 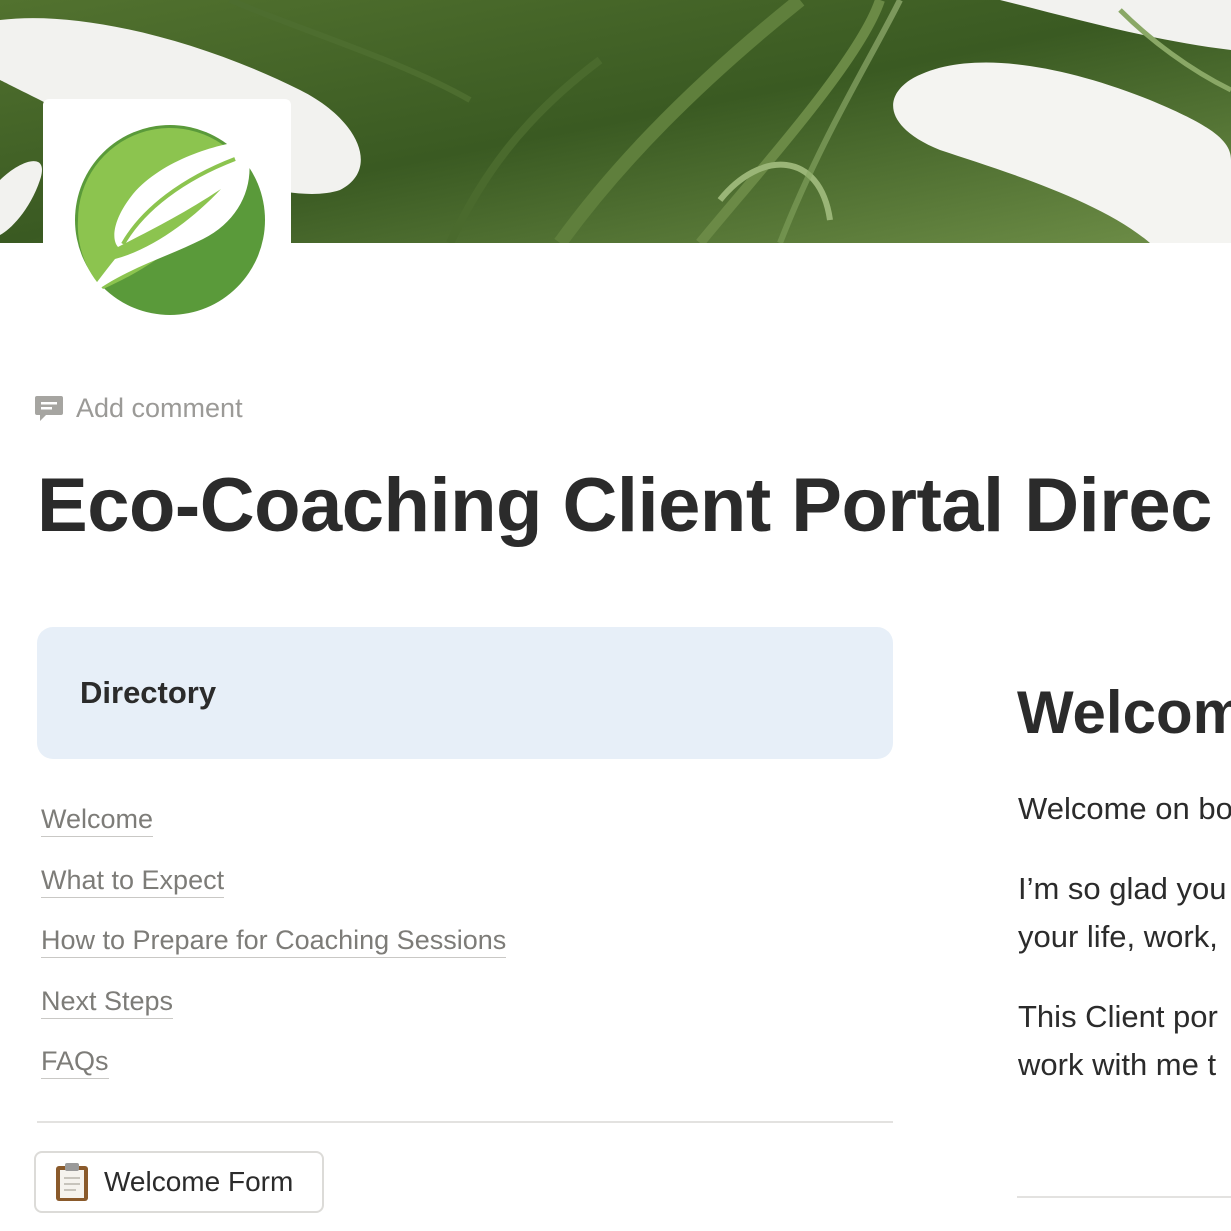 What do you see at coordinates (148, 692) in the screenshot?
I see `directory-heading: Directory` at bounding box center [148, 692].